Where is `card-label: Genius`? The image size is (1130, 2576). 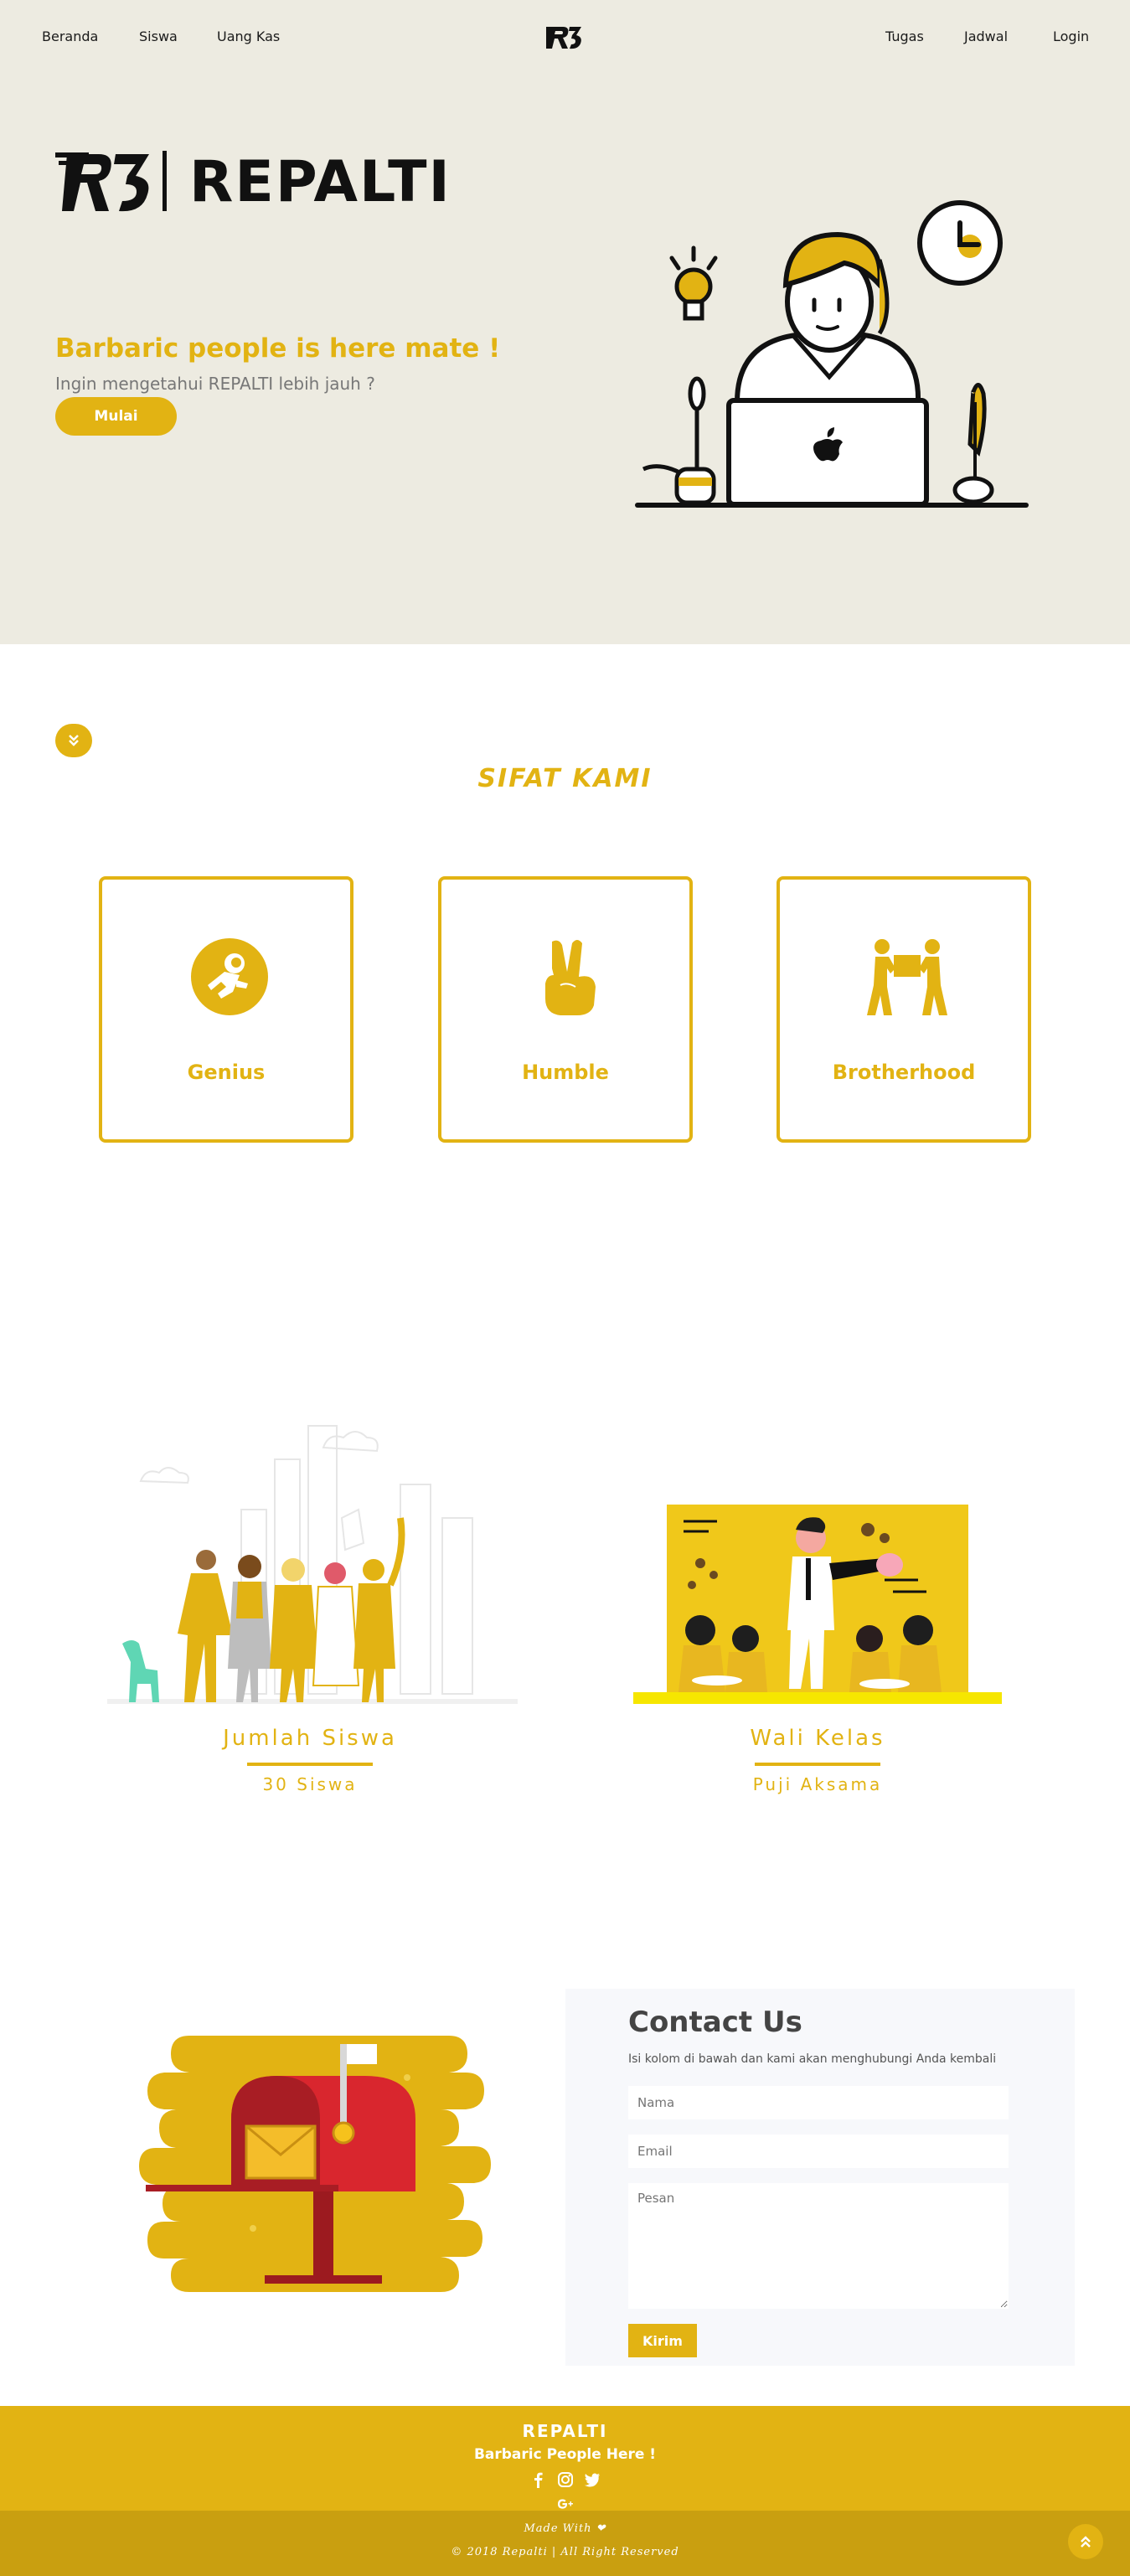
card-label: Genius is located at coordinates (227, 1072).